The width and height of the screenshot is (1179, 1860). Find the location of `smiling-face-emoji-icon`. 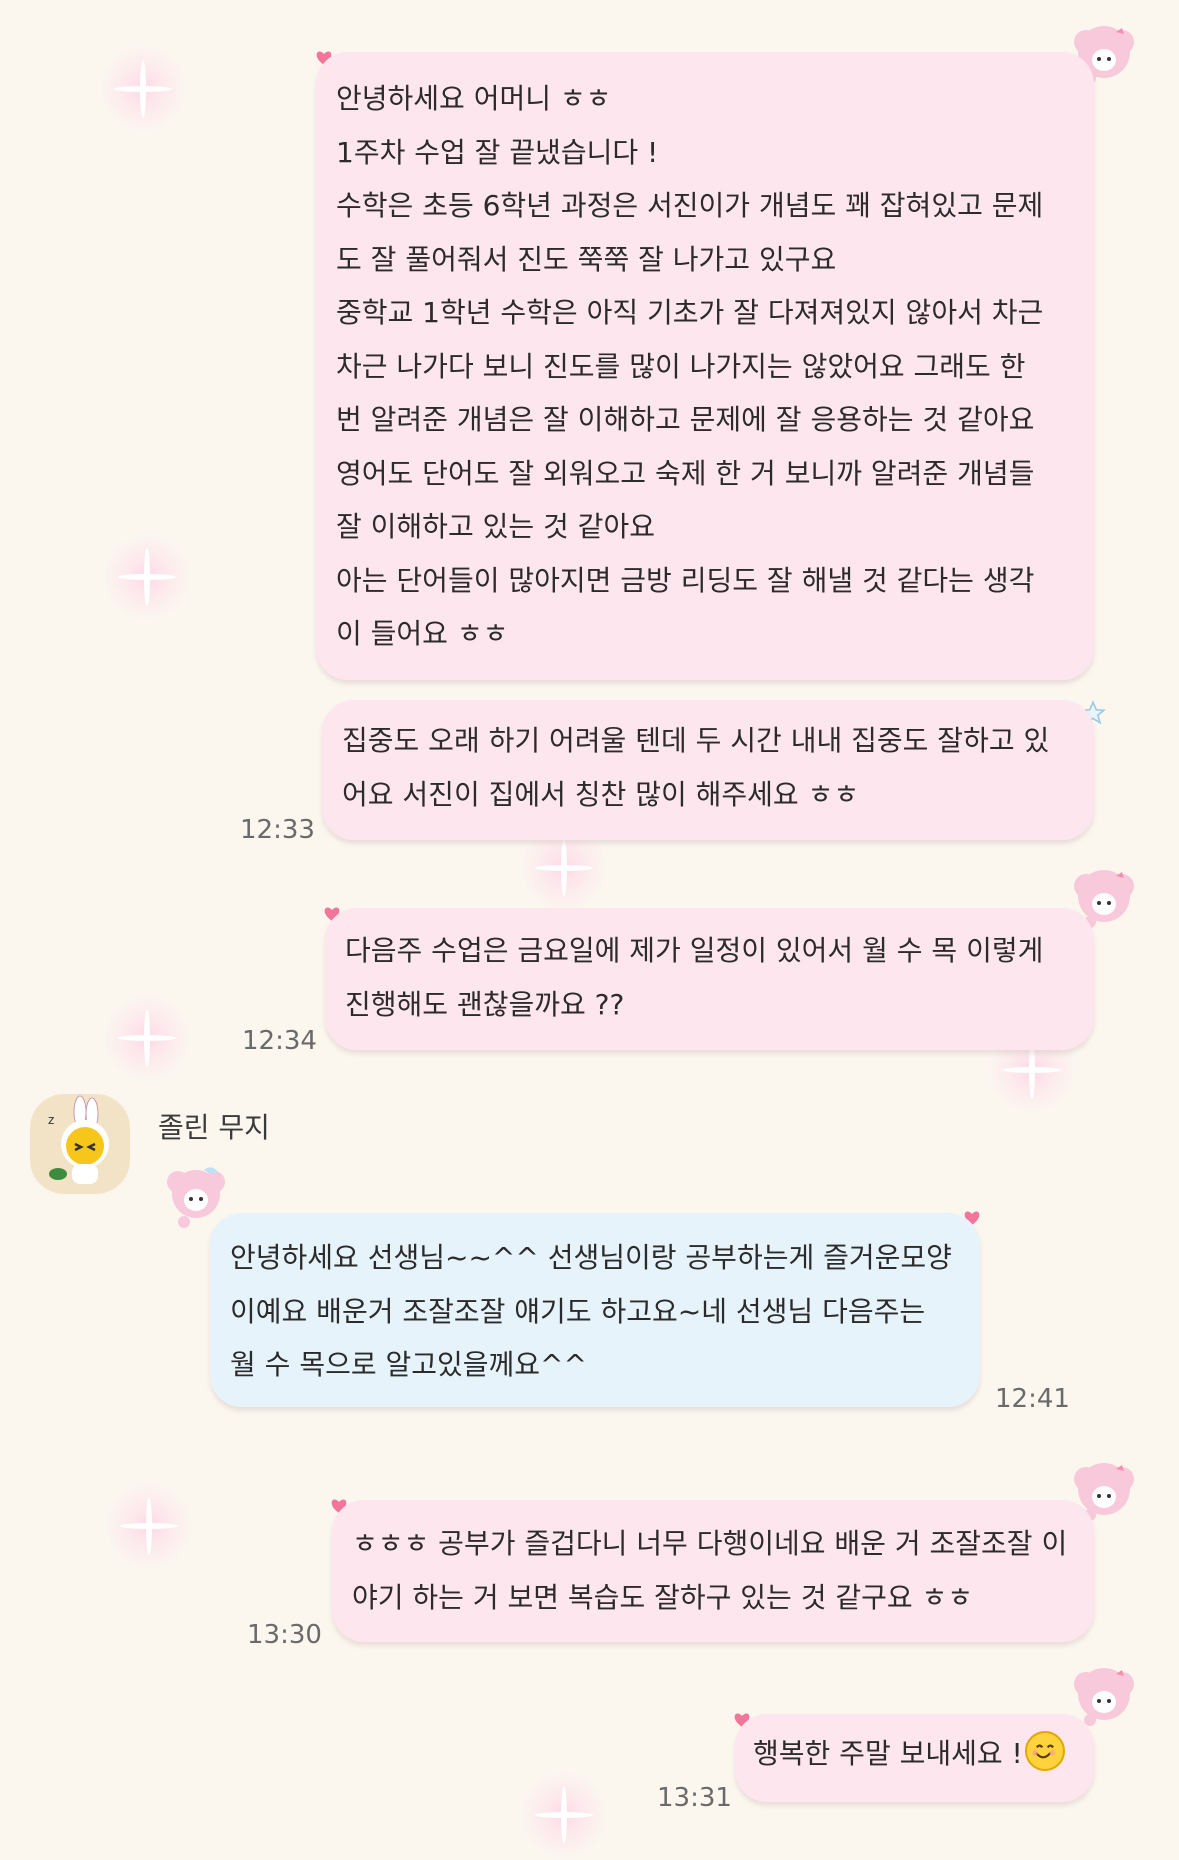

smiling-face-emoji-icon is located at coordinates (1044, 1751).